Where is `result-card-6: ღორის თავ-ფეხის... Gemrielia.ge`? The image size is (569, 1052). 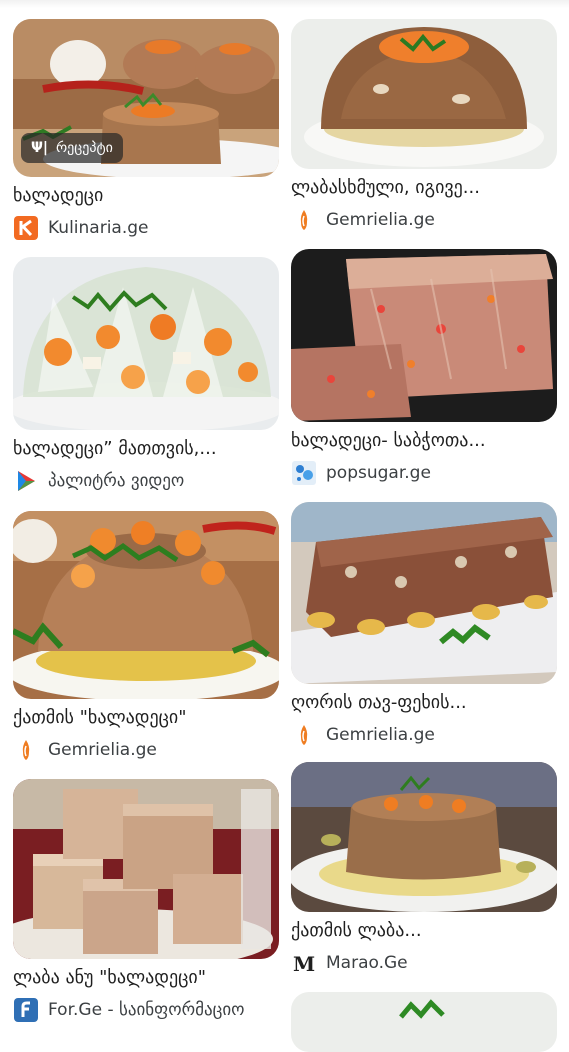 result-card-6: ღორის თავ-ფეხის... Gemrielia.ge is located at coordinates (424, 625).